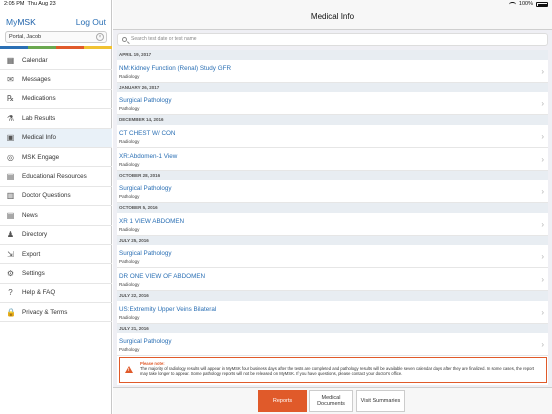 This screenshot has height=414, width=552. Describe the element at coordinates (542, 4) in the screenshot. I see `battery-icon` at that location.